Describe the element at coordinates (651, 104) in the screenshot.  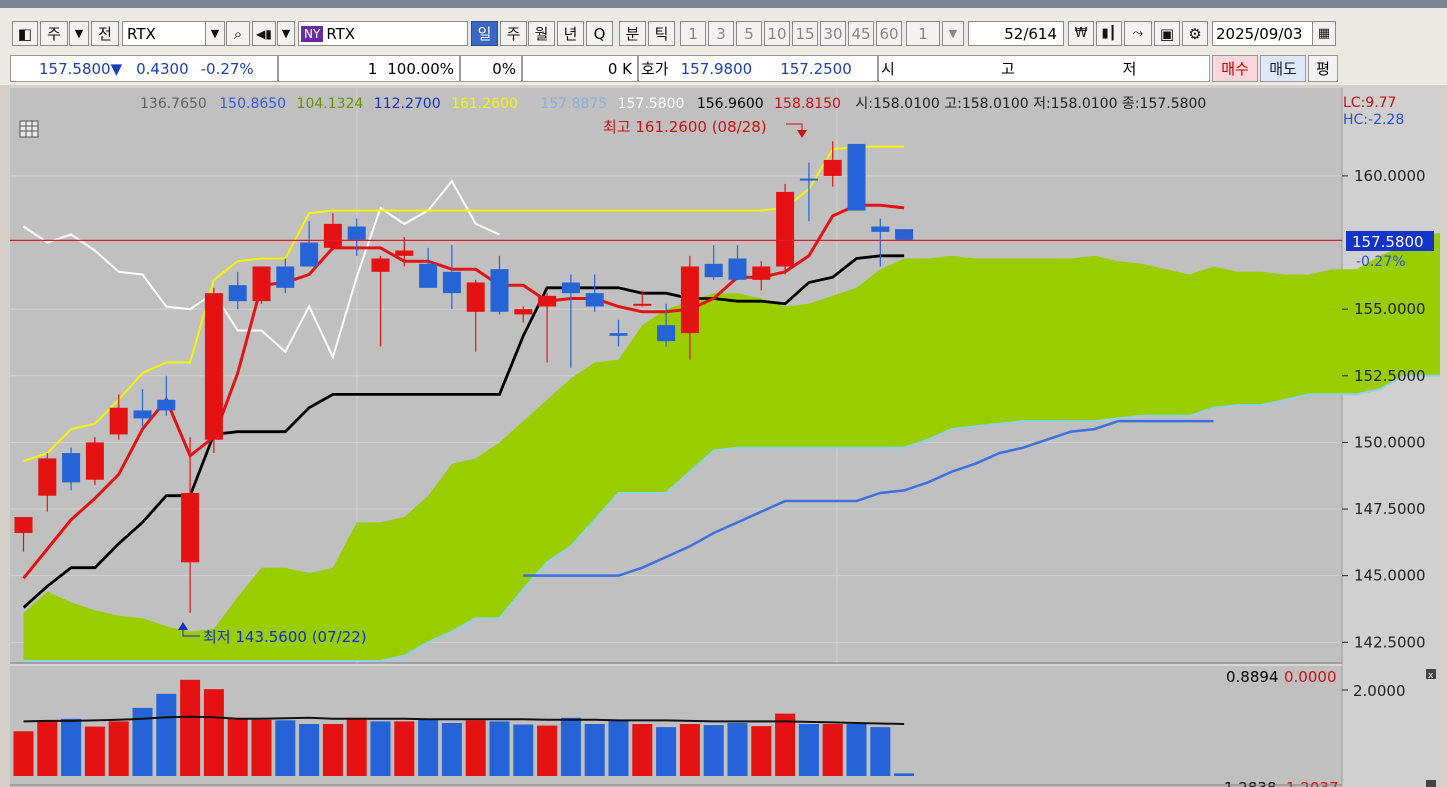
I see `legend-v7: 157.5800` at that location.